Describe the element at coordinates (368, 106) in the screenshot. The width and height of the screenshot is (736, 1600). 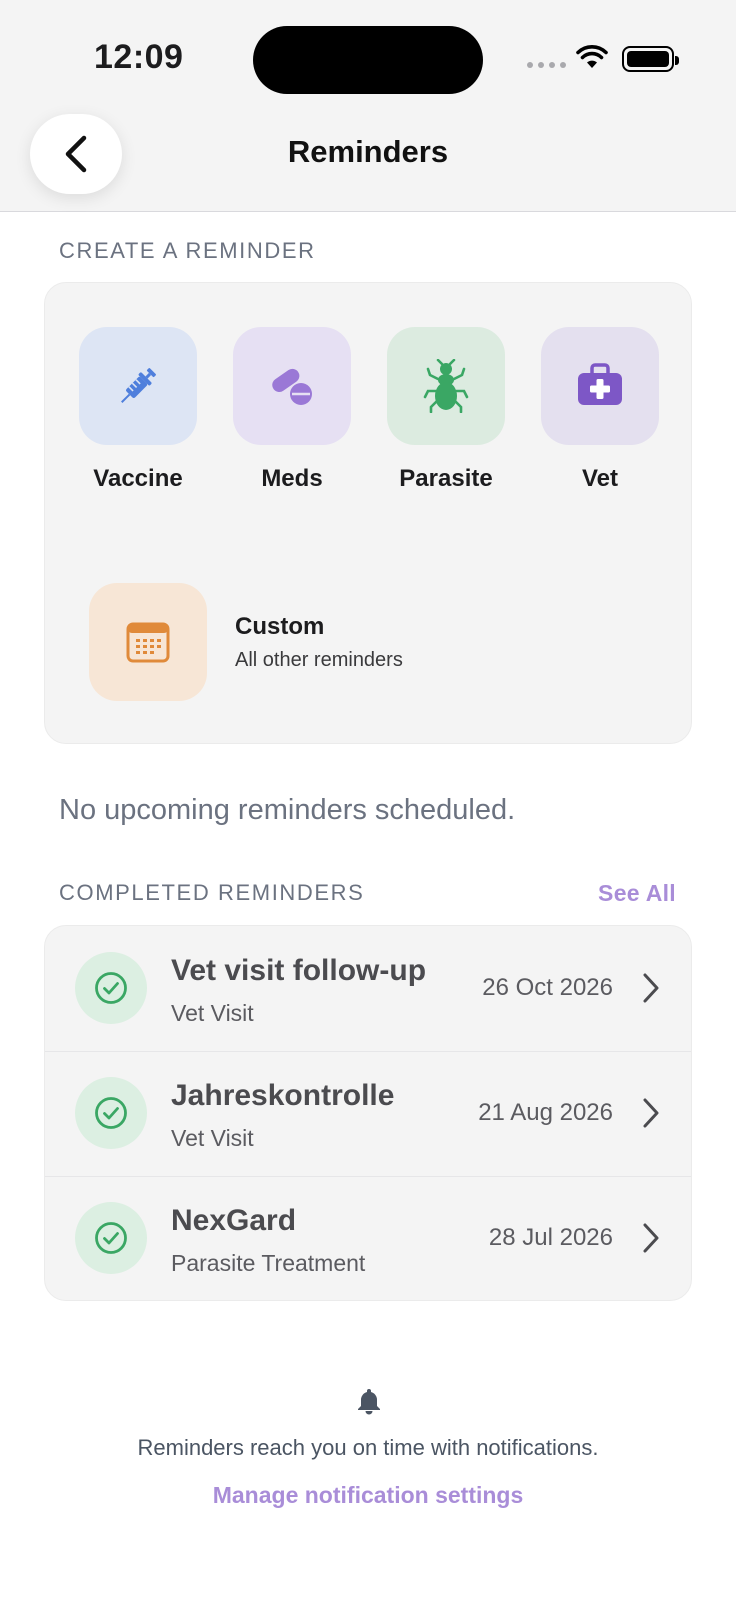
I see `top-bar: 12:09 Reminders` at that location.